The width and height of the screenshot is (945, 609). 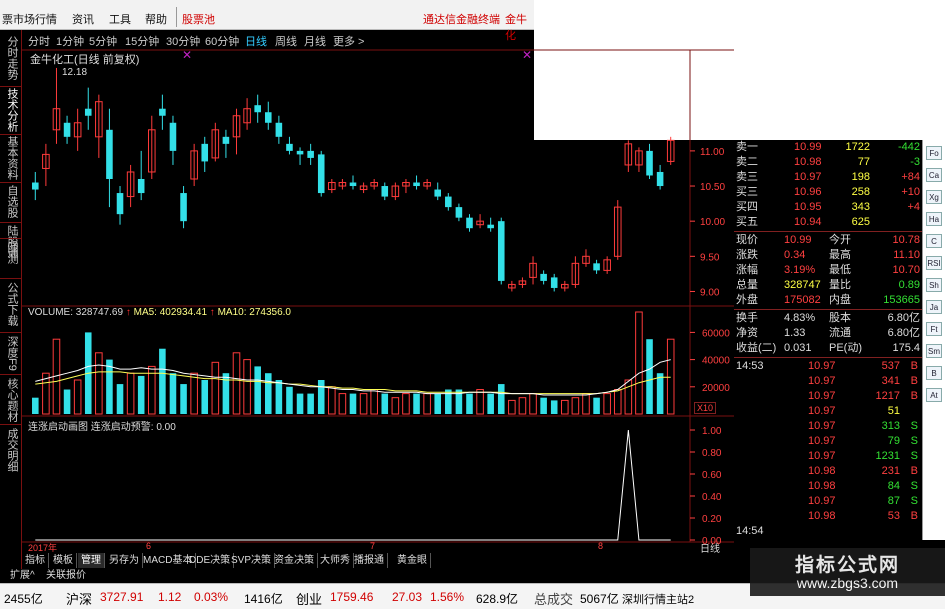 What do you see at coordinates (822, 396) in the screenshot?
I see `tick-price: 10.97` at bounding box center [822, 396].